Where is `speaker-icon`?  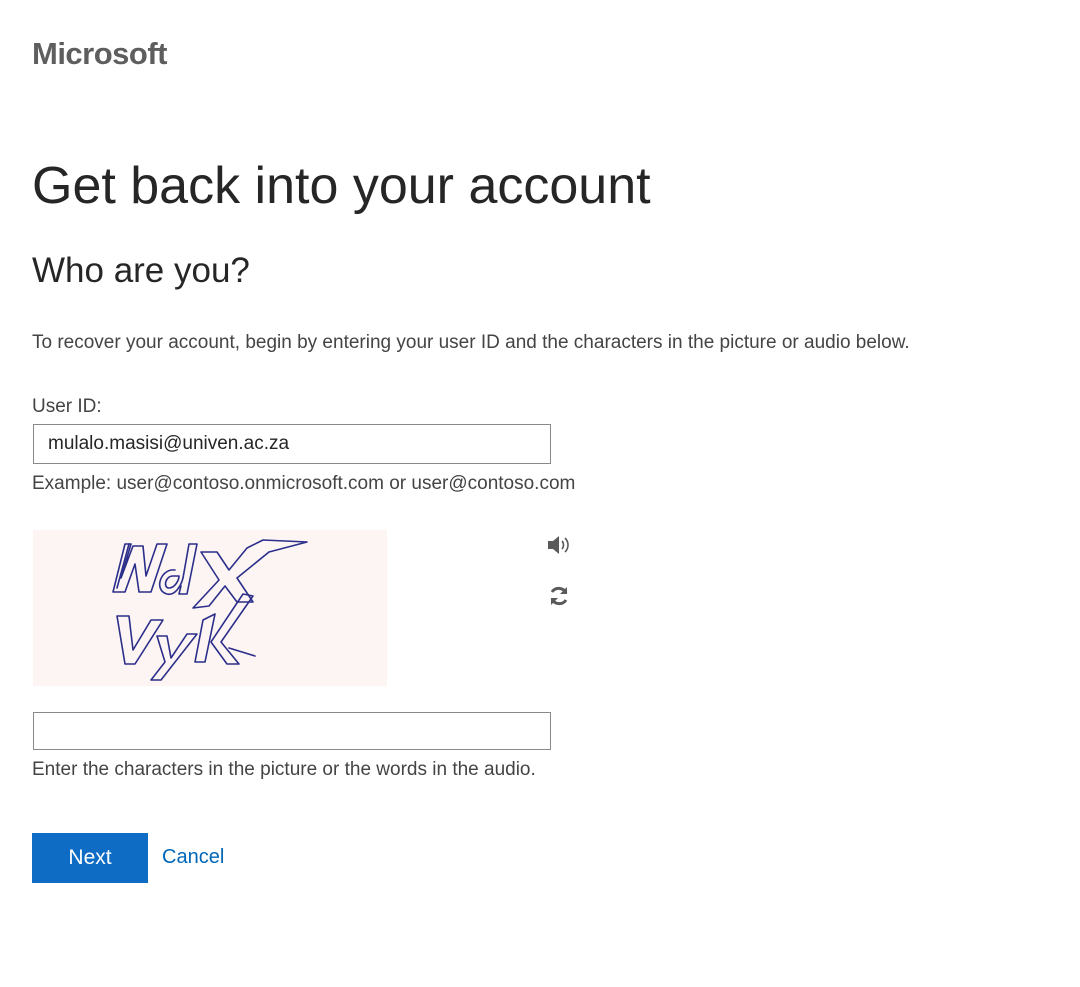 speaker-icon is located at coordinates (559, 545).